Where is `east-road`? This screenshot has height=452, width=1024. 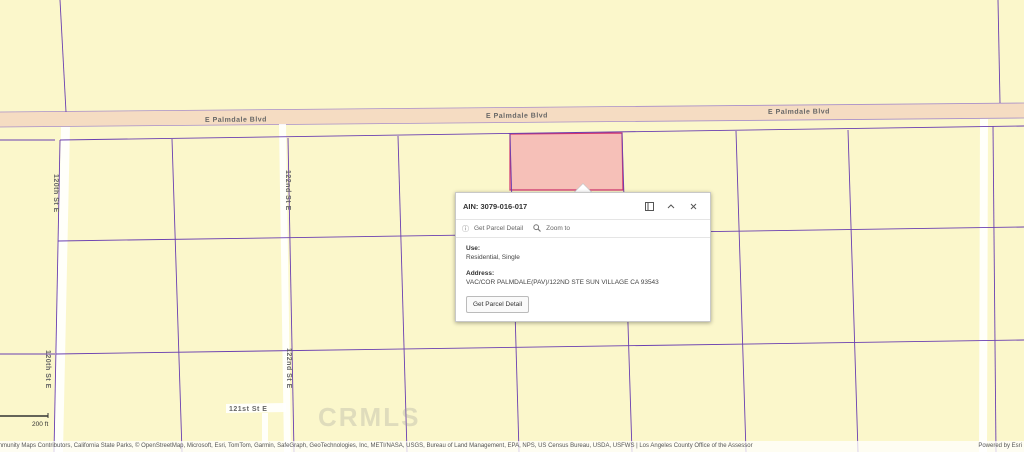 east-road is located at coordinates (983, 285).